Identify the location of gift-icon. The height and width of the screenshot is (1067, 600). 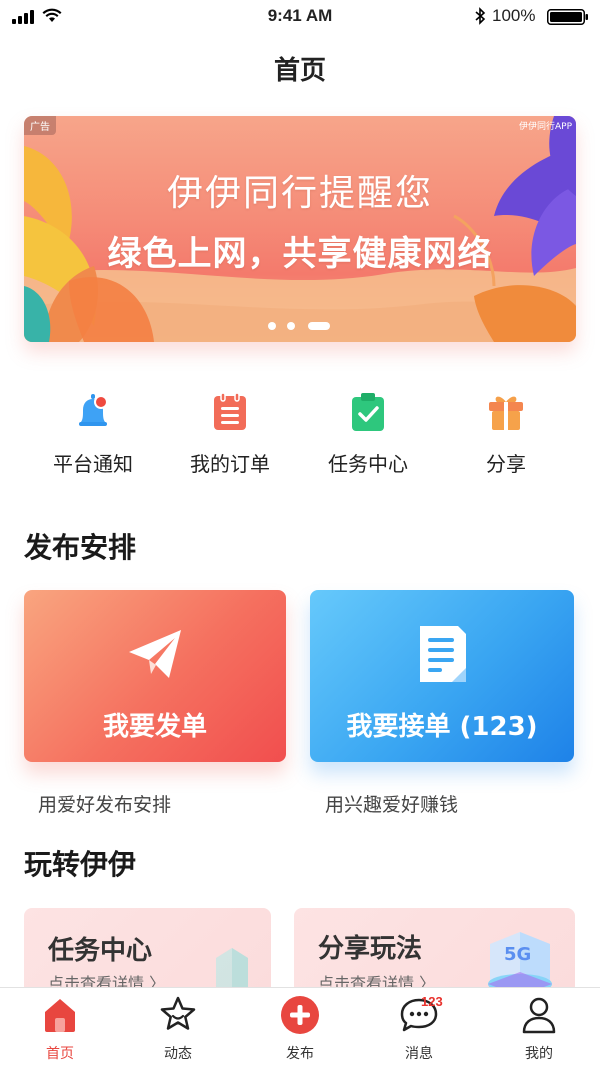
(506, 413).